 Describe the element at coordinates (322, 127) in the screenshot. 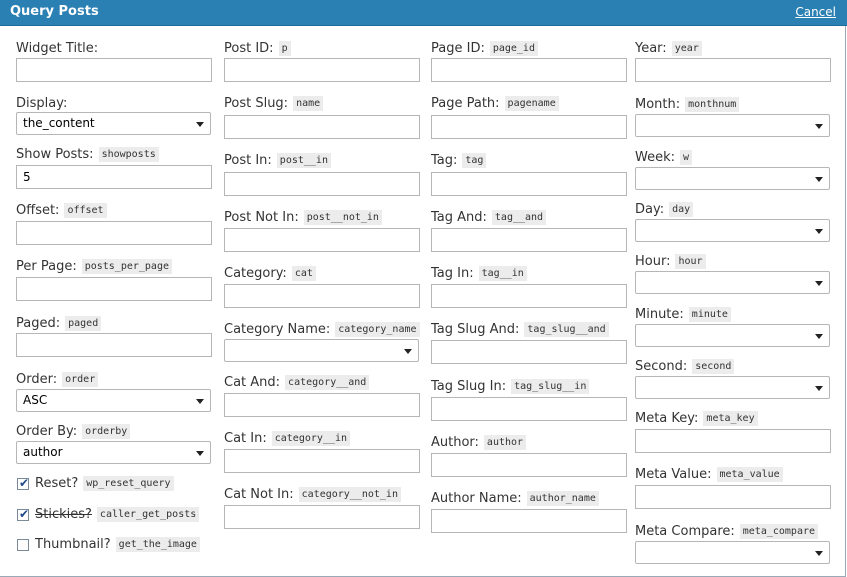

I see `post-slug-input` at that location.